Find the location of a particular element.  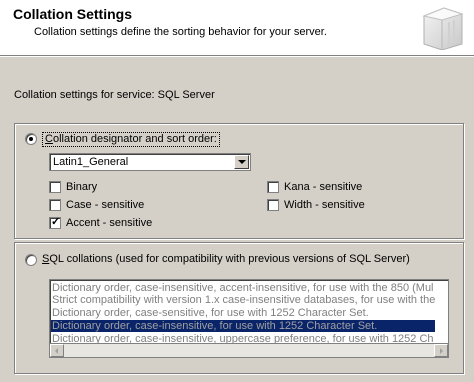

arrow-left-icon is located at coordinates (57, 350).